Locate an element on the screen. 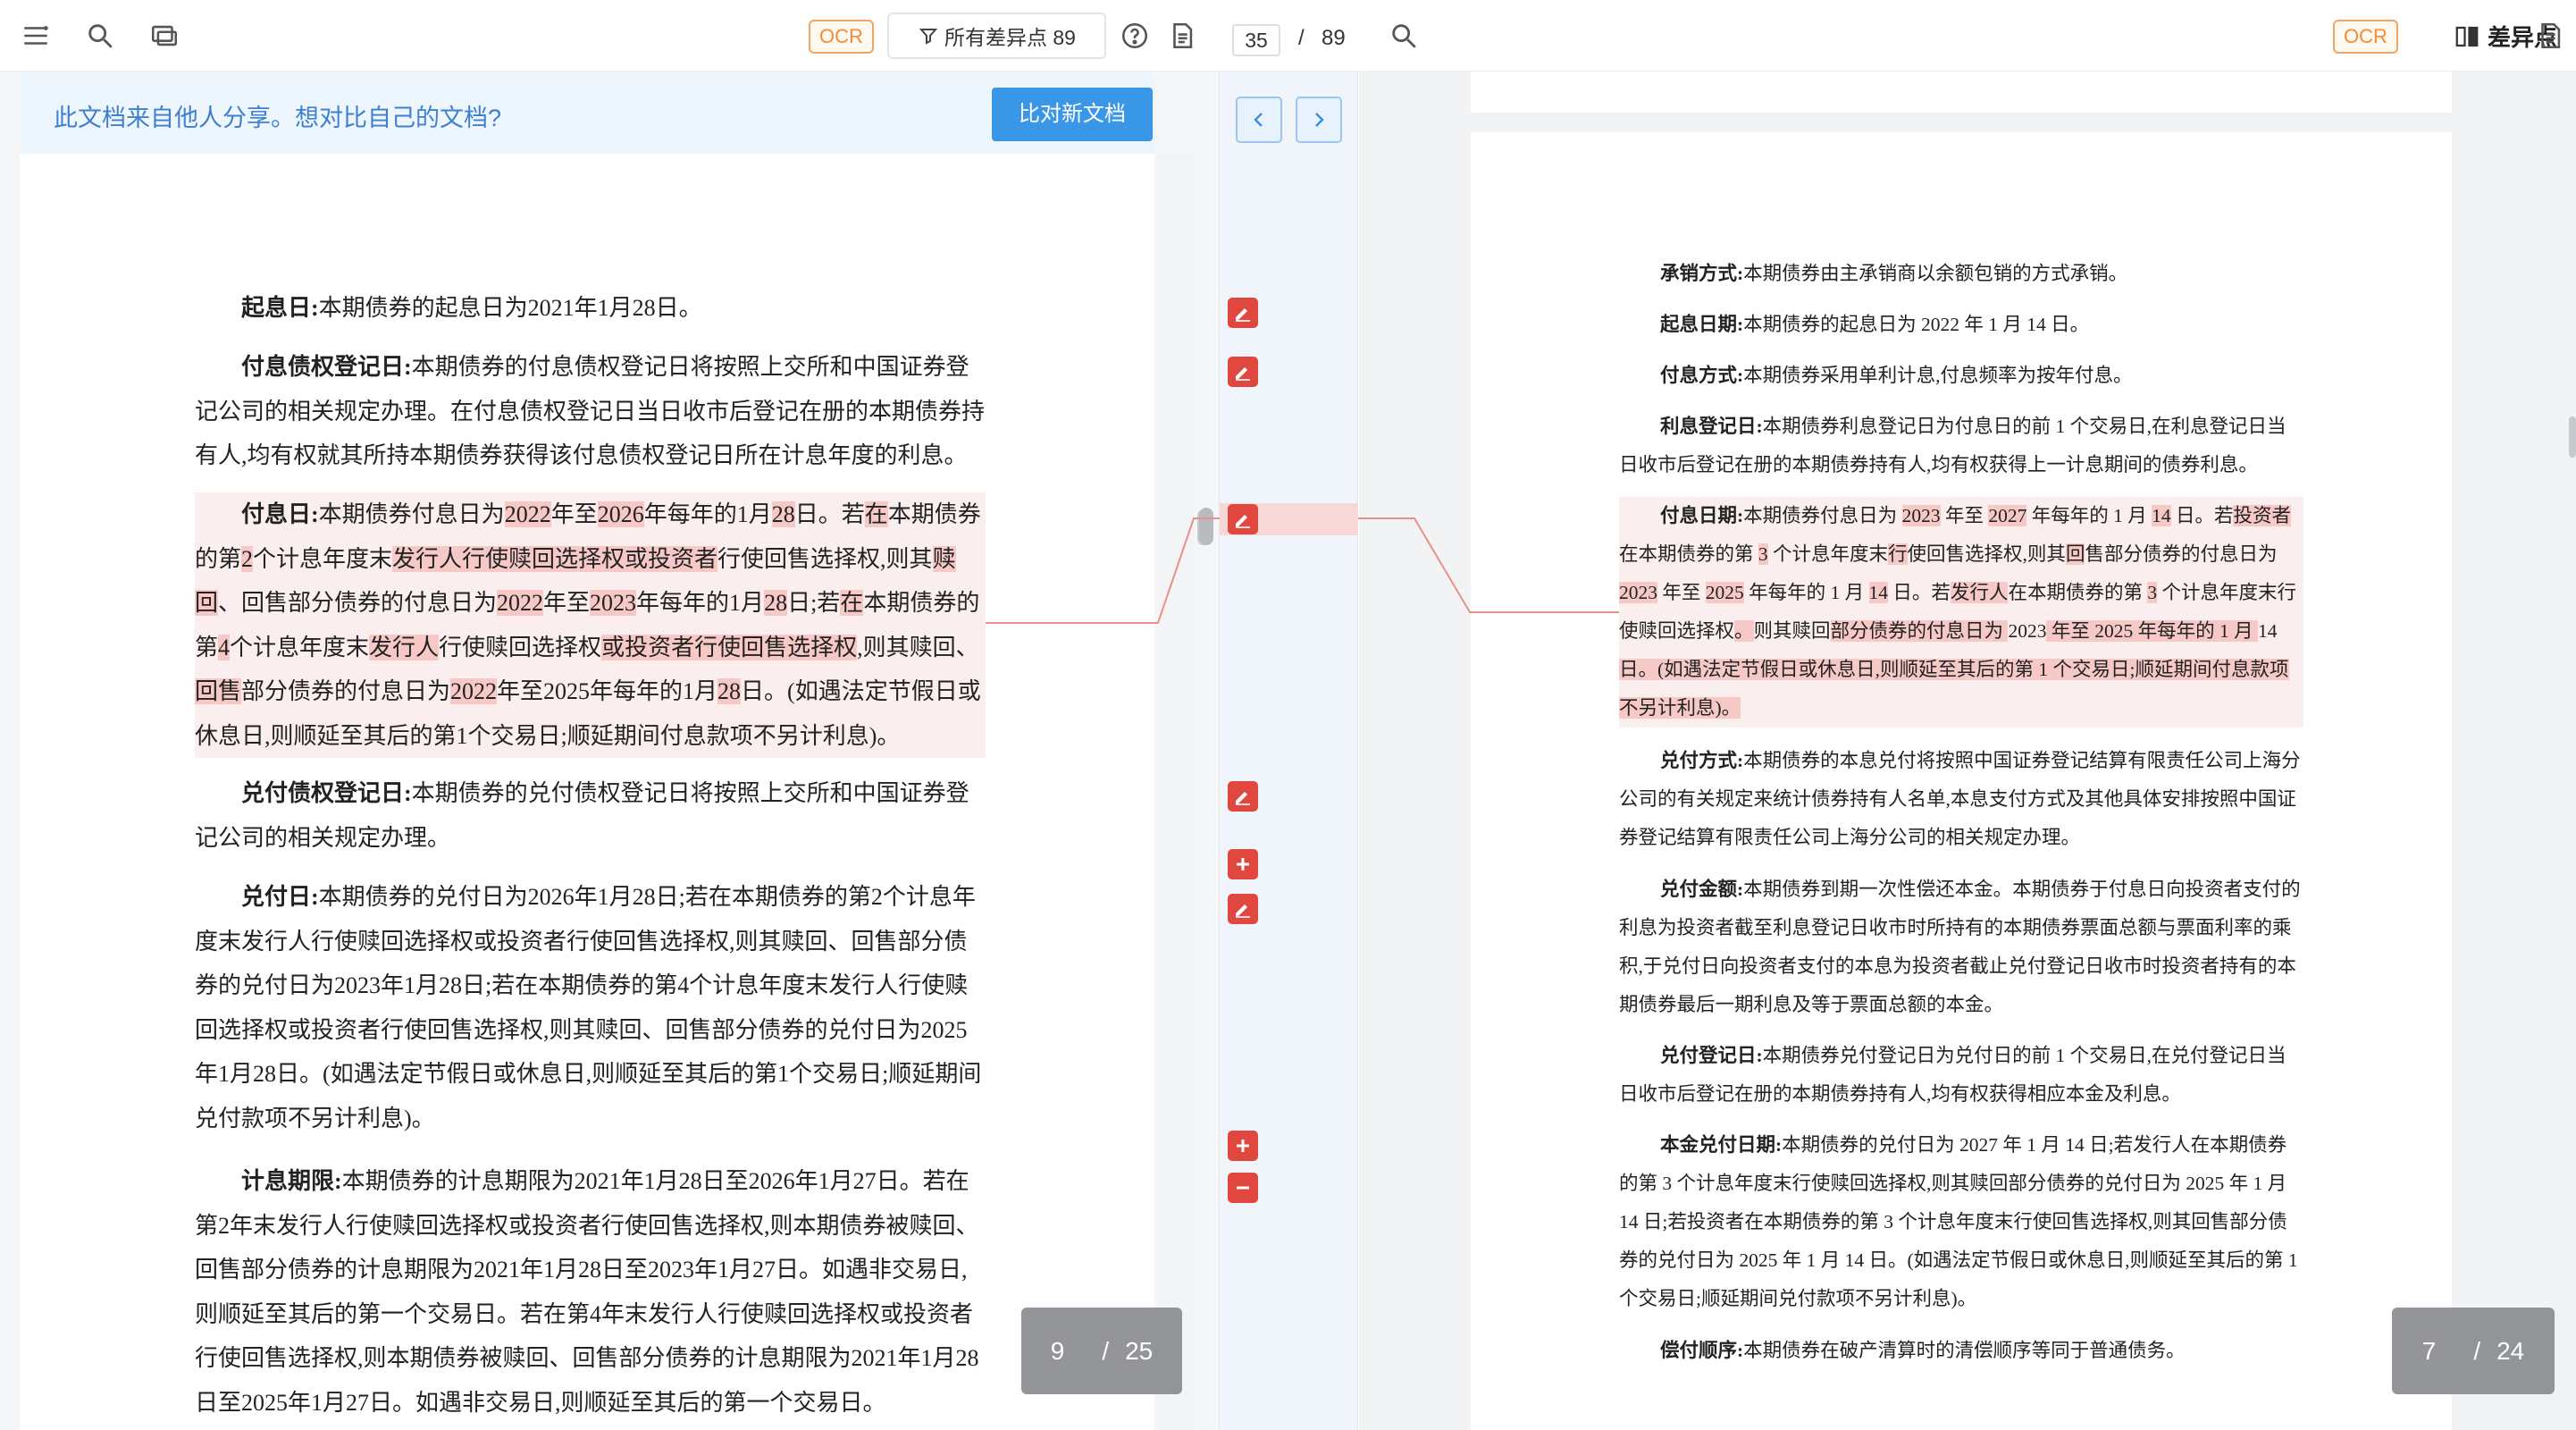 This screenshot has width=2576, height=1430. left-page-current: 9 is located at coordinates (1057, 1351).